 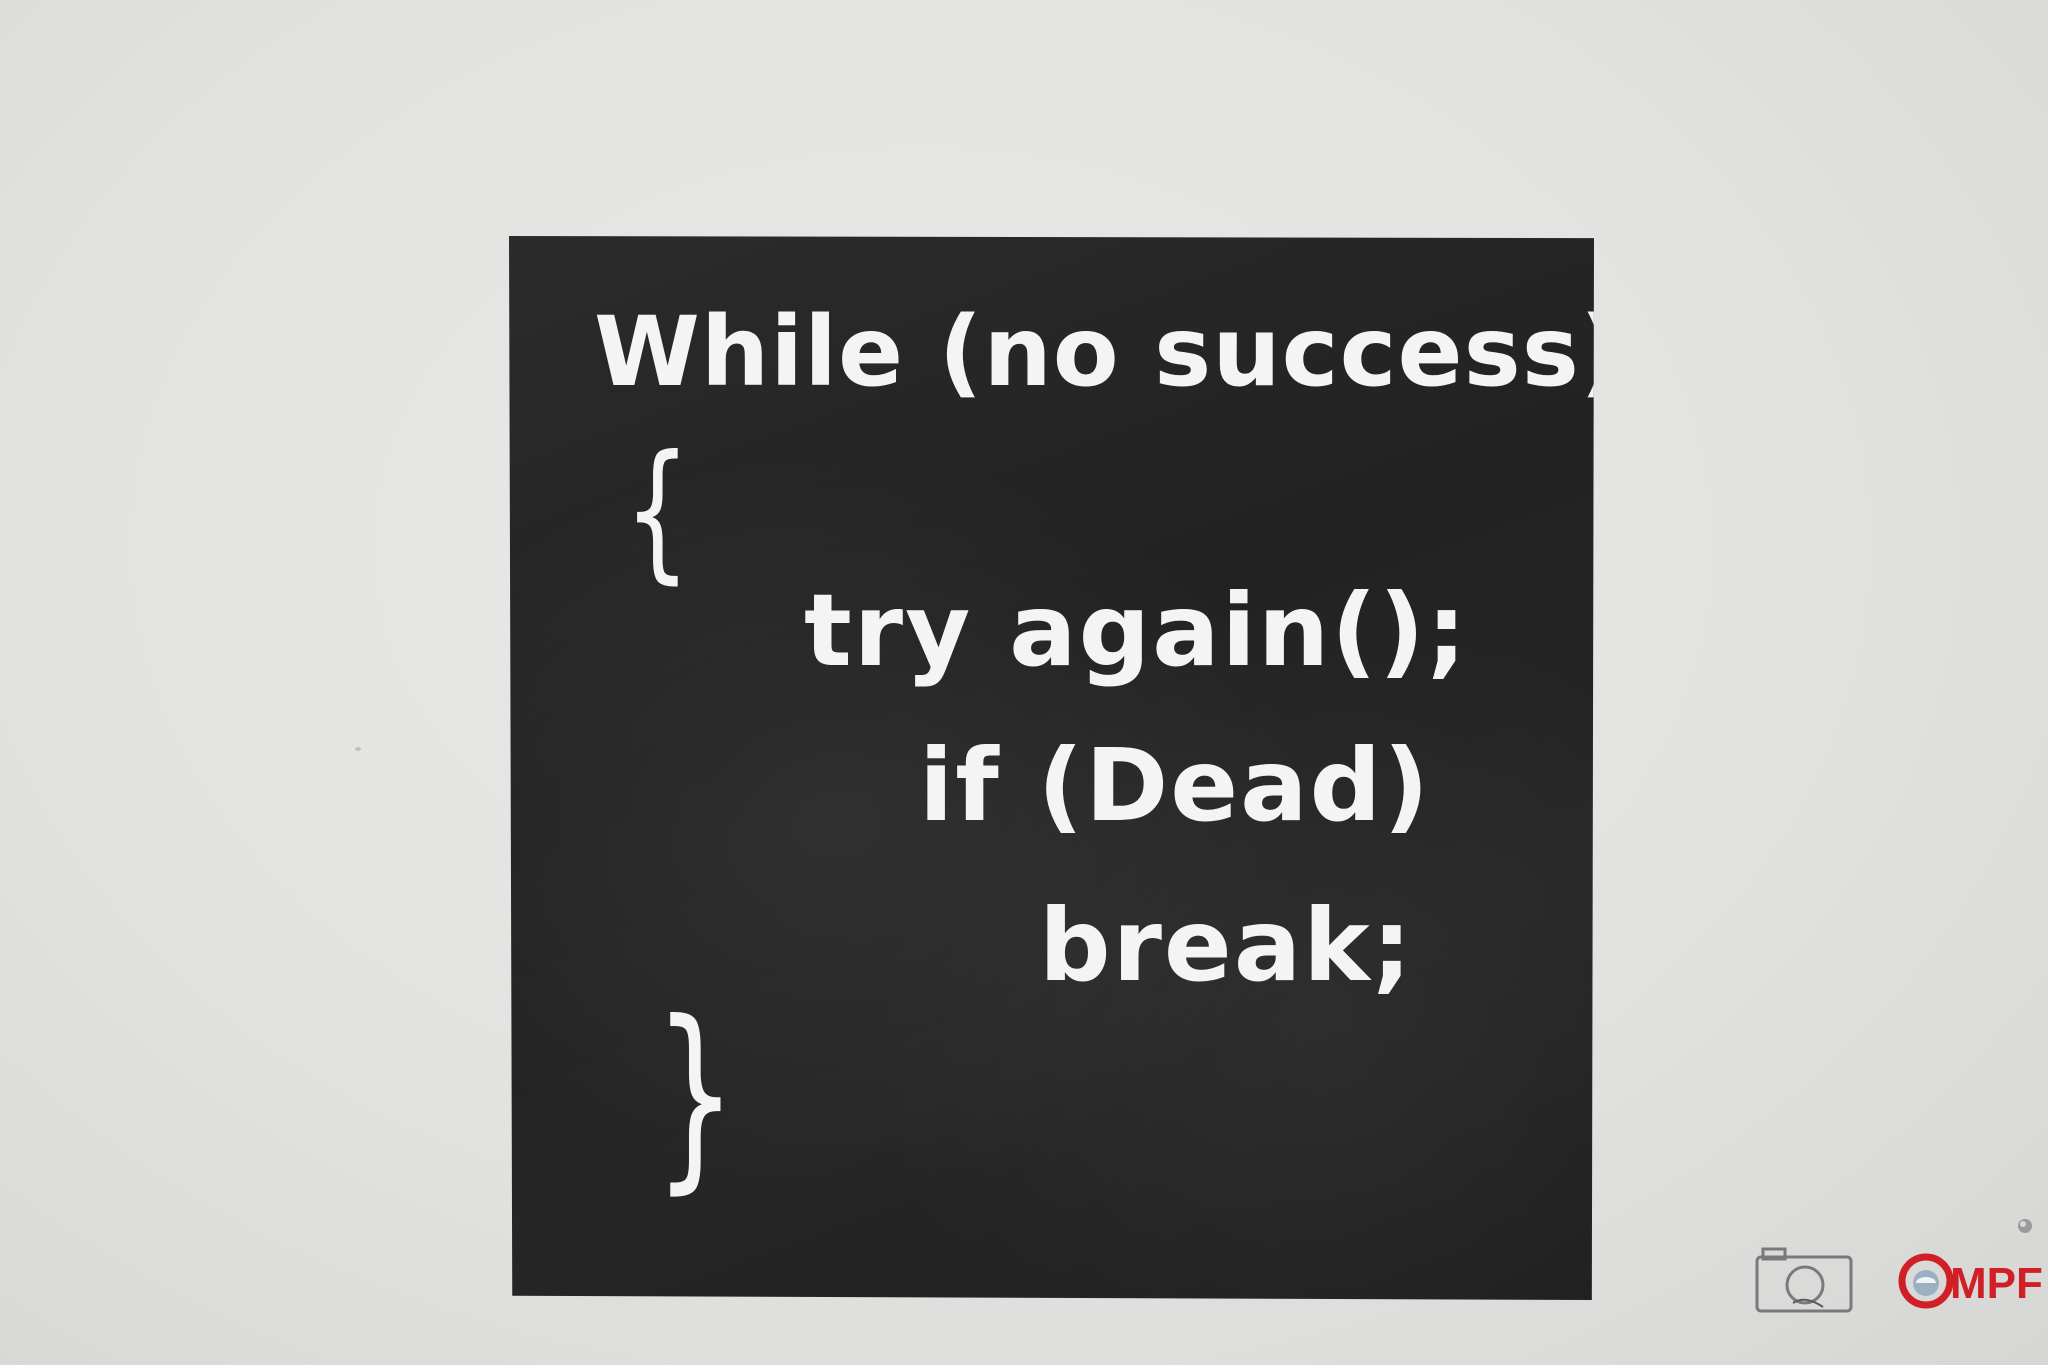 I want to click on photographer-watermark: MPF, so click(x=1900, y=1285).